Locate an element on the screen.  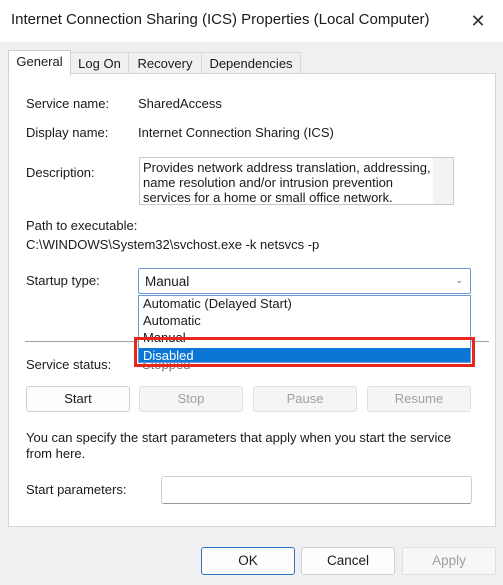
pause-button: Pause is located at coordinates (305, 399).